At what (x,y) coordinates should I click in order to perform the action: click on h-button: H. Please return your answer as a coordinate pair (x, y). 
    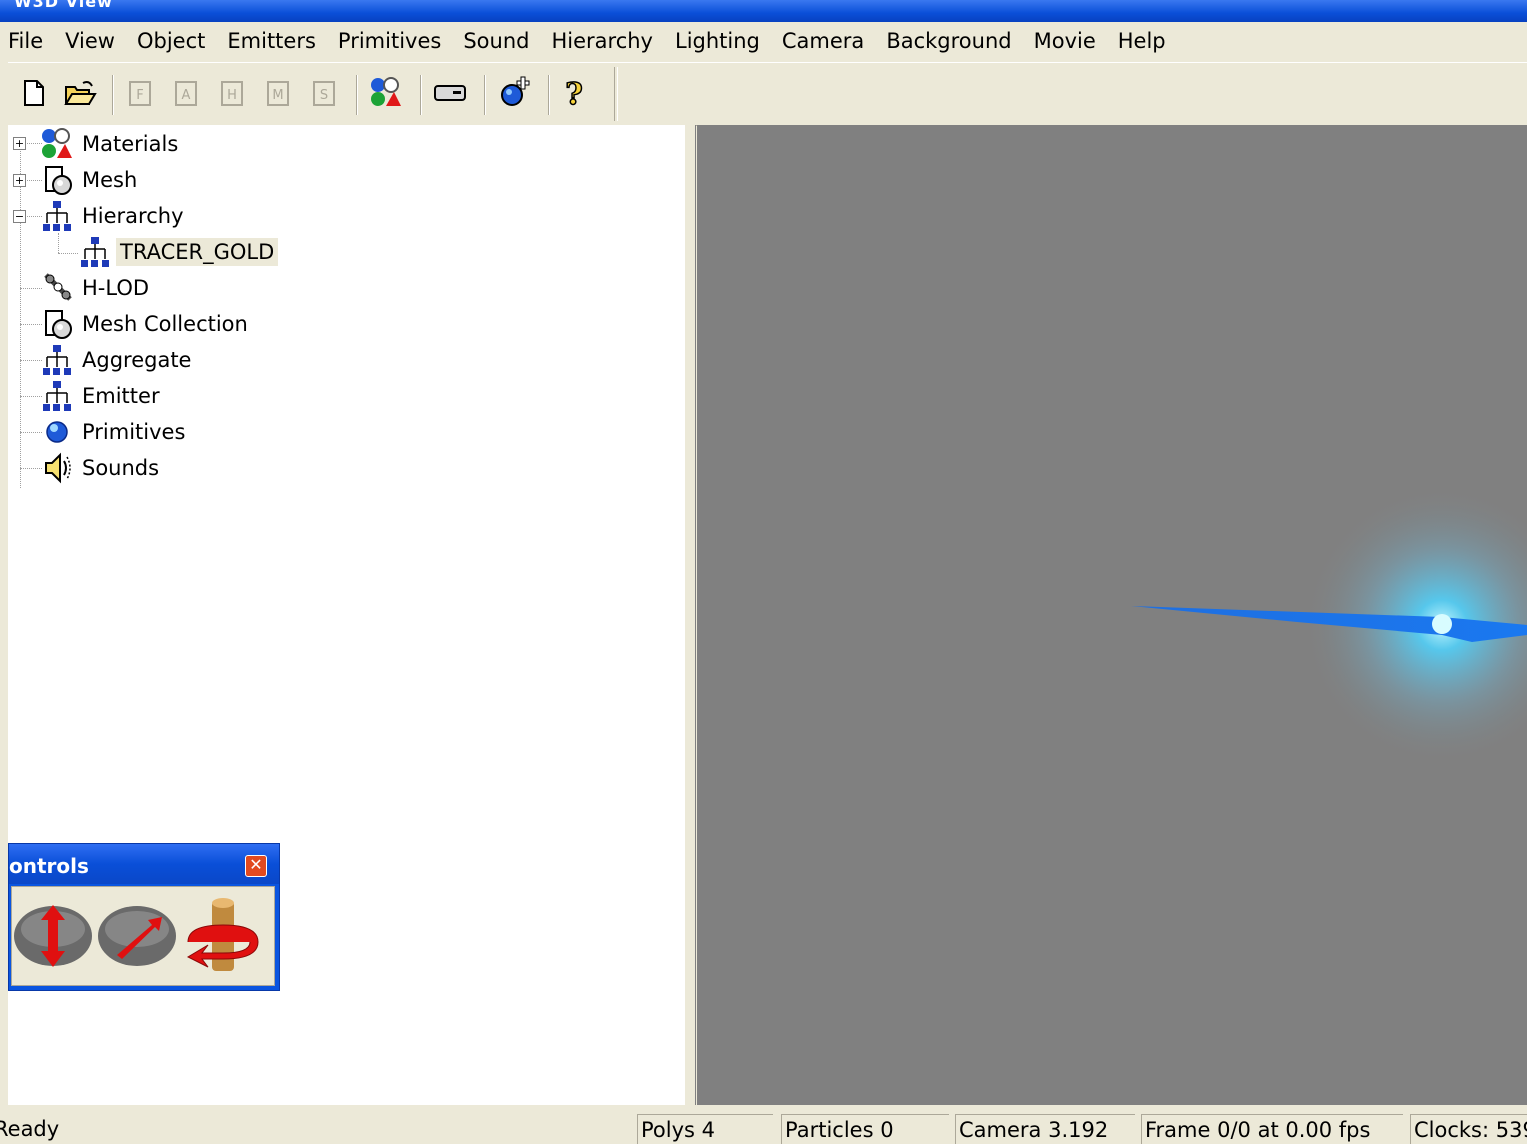
    Looking at the image, I should click on (232, 93).